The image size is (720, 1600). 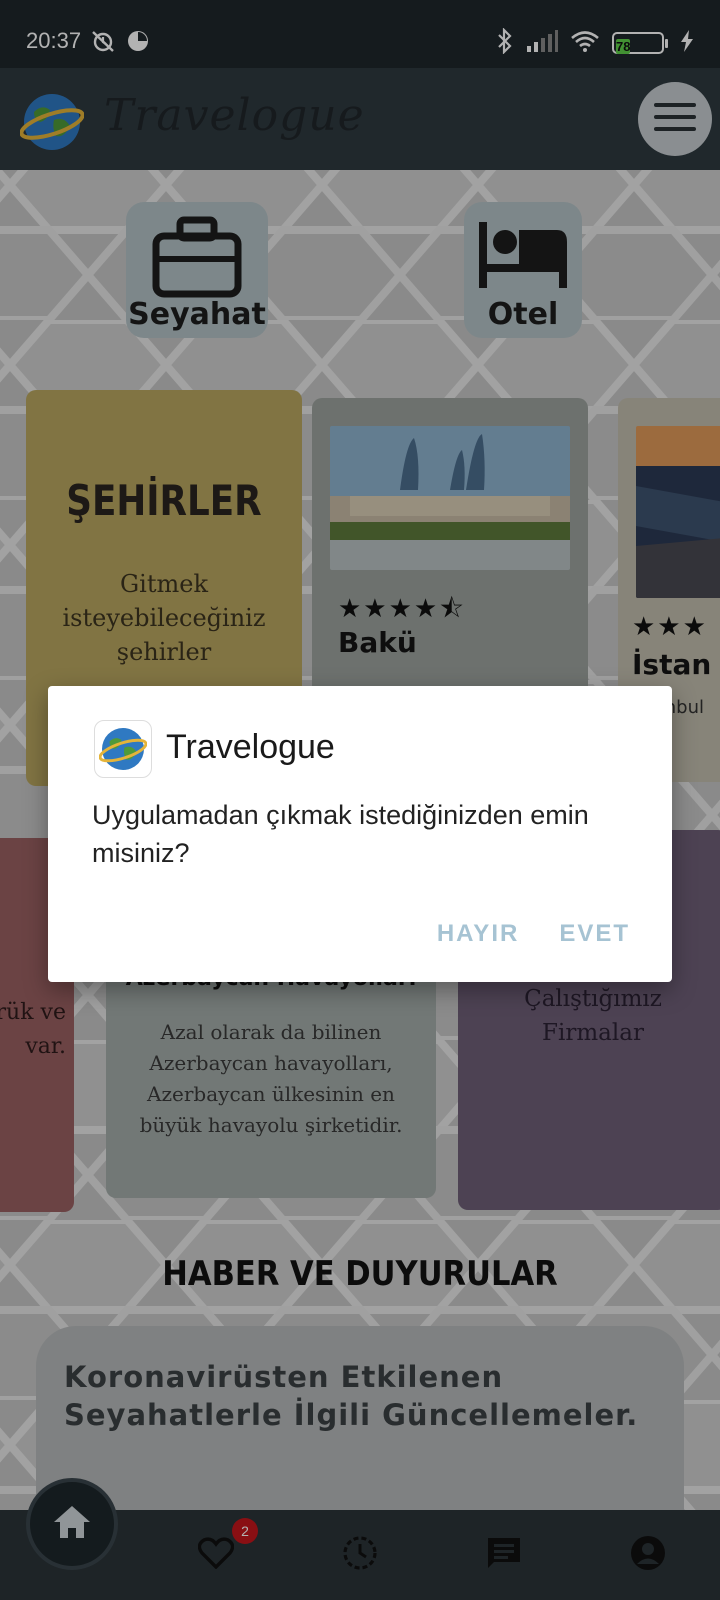 What do you see at coordinates (478, 934) in the screenshot?
I see `dialog-no-button: HAYIR` at bounding box center [478, 934].